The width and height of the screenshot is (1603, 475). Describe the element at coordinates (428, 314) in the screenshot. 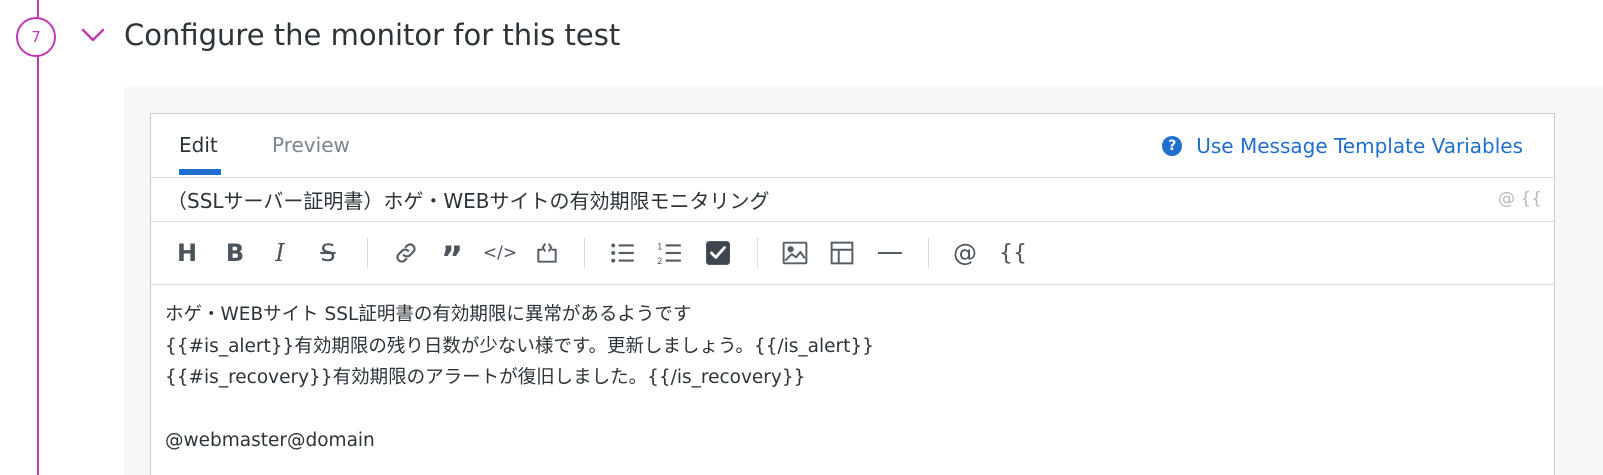

I see `body-line: ホゲ・WEBサイト SSL証明書の有効期限に異常があるようです` at that location.